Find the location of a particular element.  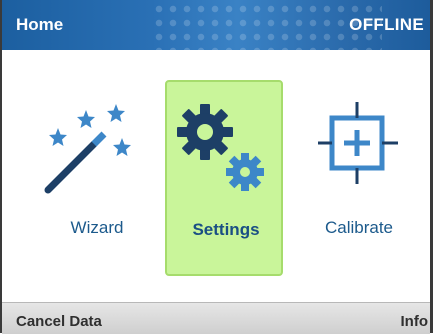

header-bar: Home OFFLINE is located at coordinates (216, 25).